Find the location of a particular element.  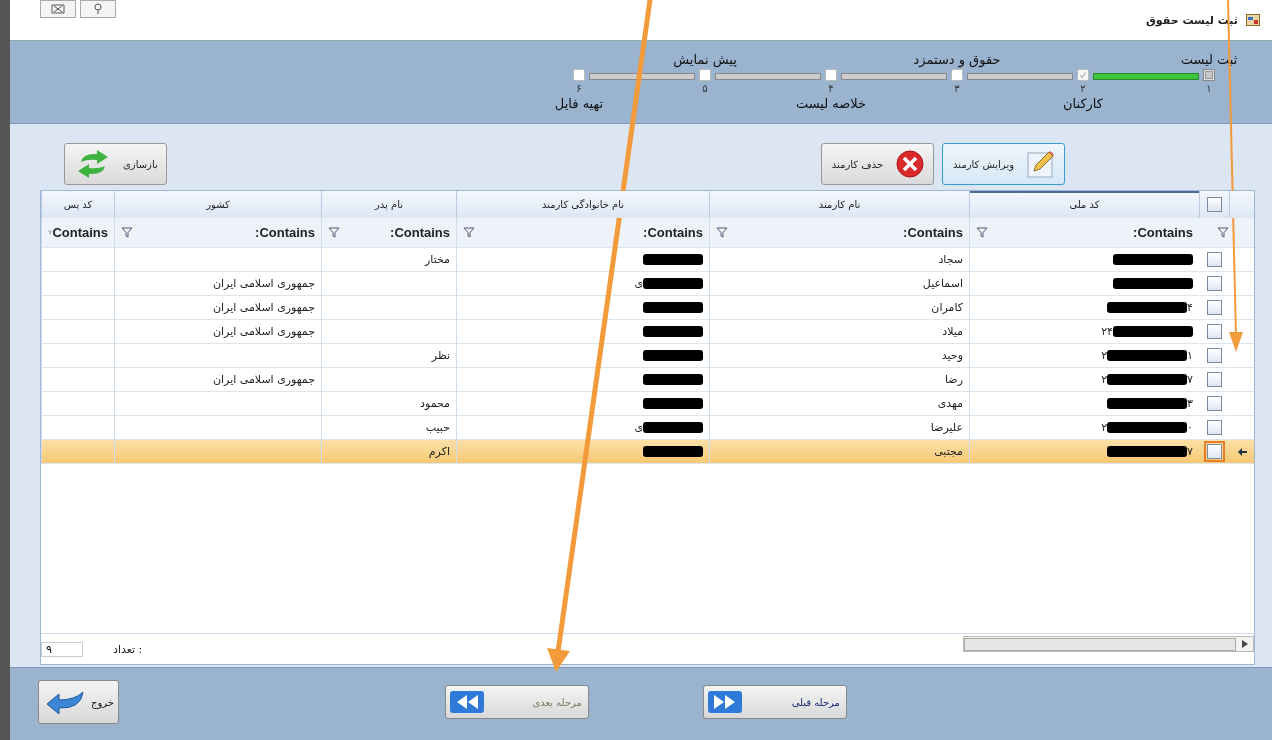

table-cell: میلاد is located at coordinates (952, 331).